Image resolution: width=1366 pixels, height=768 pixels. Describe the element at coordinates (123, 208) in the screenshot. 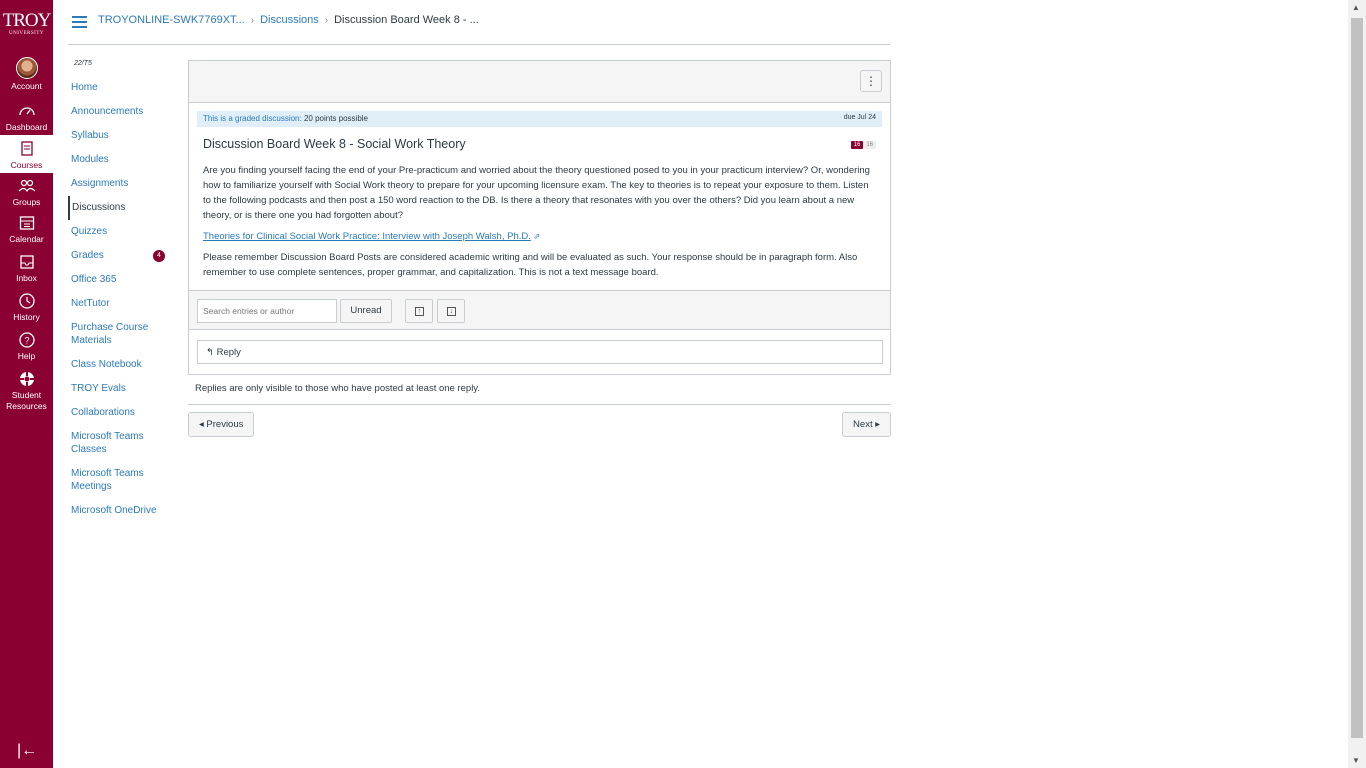

I see `course-nav-discussions: Discussions` at that location.